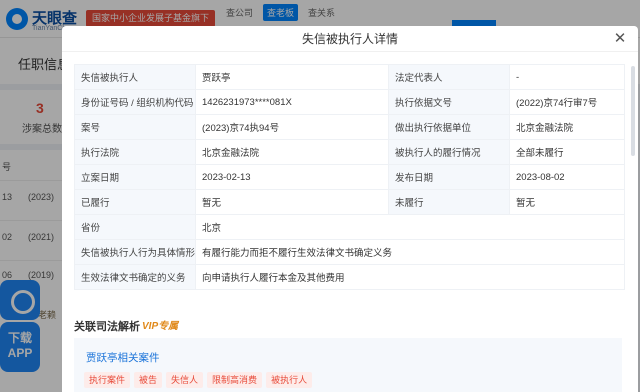 Image resolution: width=640 pixels, height=392 pixels. I want to click on tag-dishonest: 失信人, so click(185, 380).